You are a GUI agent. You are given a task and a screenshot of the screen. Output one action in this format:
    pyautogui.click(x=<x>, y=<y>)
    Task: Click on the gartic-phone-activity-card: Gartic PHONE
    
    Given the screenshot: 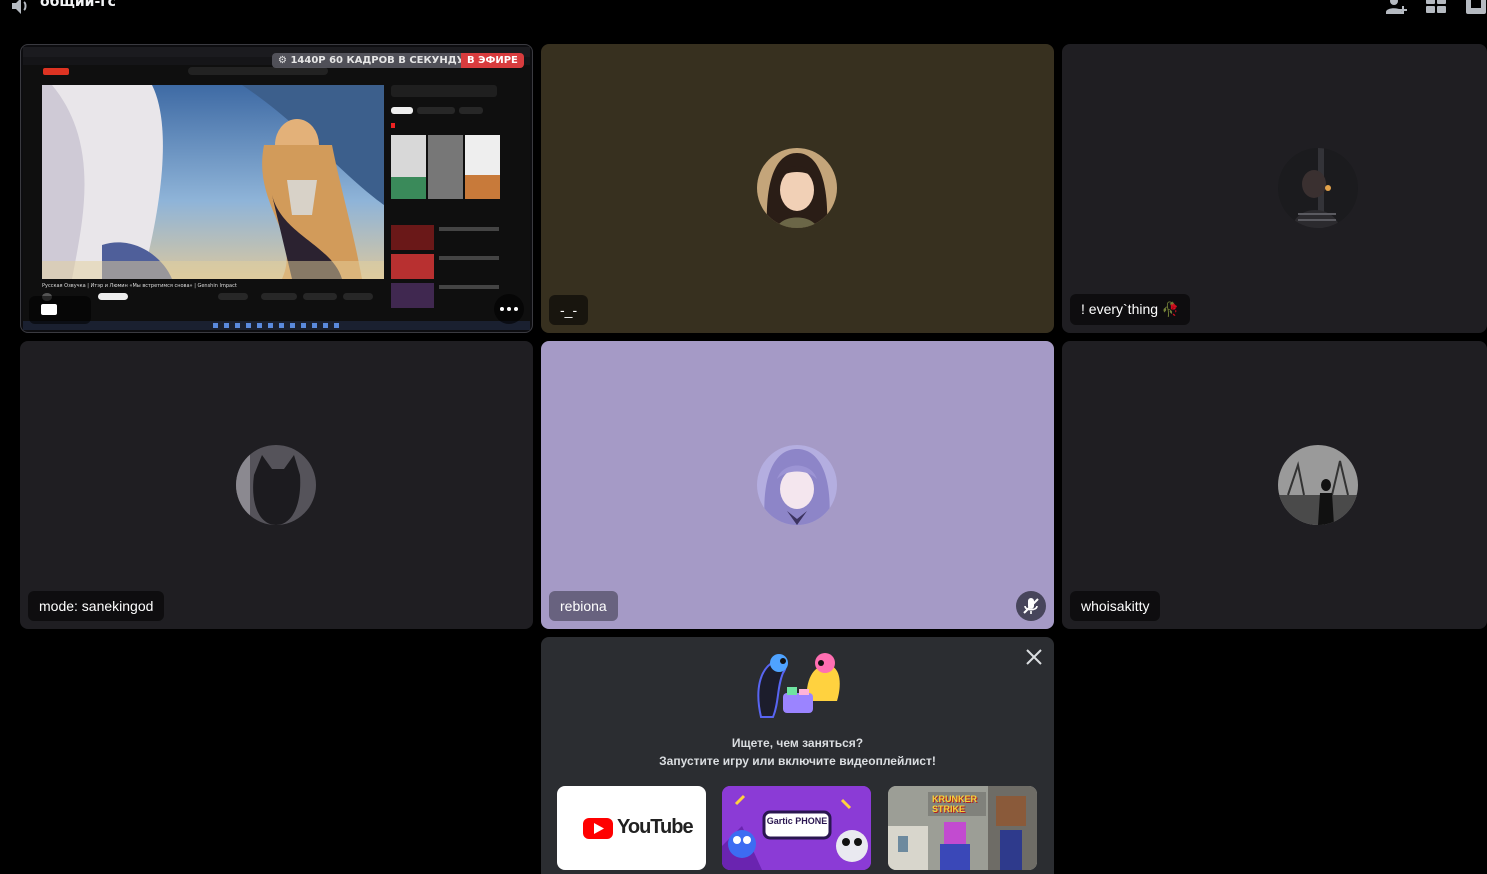 What is the action you would take?
    pyautogui.click(x=796, y=828)
    